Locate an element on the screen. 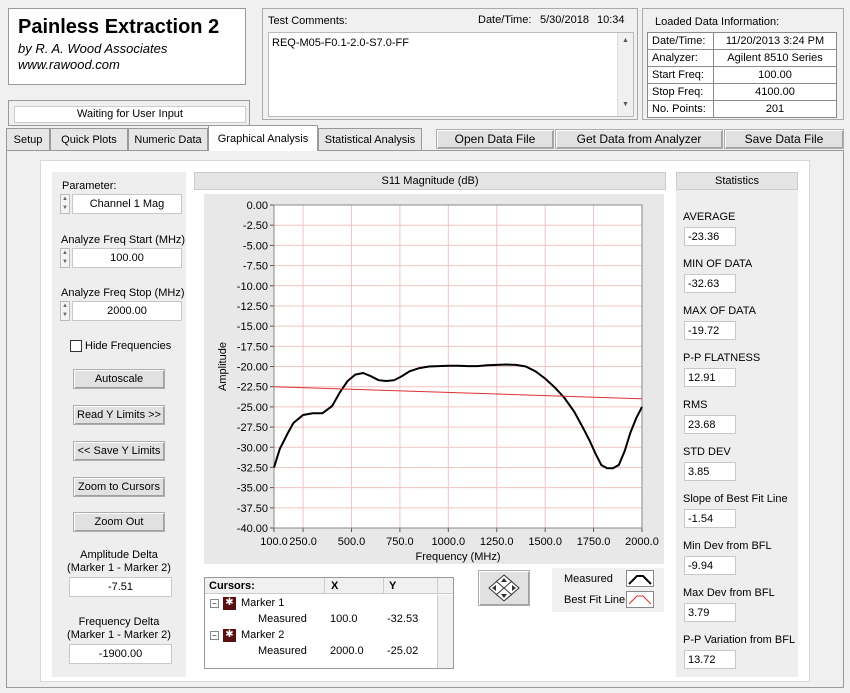  marker-2-label: Marker 2 is located at coordinates (262, 635).